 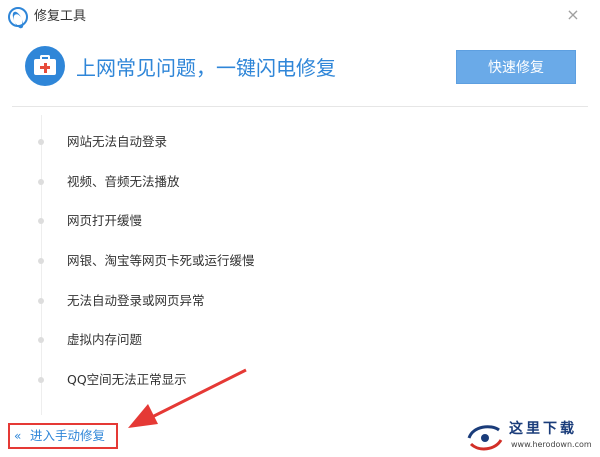 I want to click on watermark-text: 这里下载, so click(x=543, y=429).